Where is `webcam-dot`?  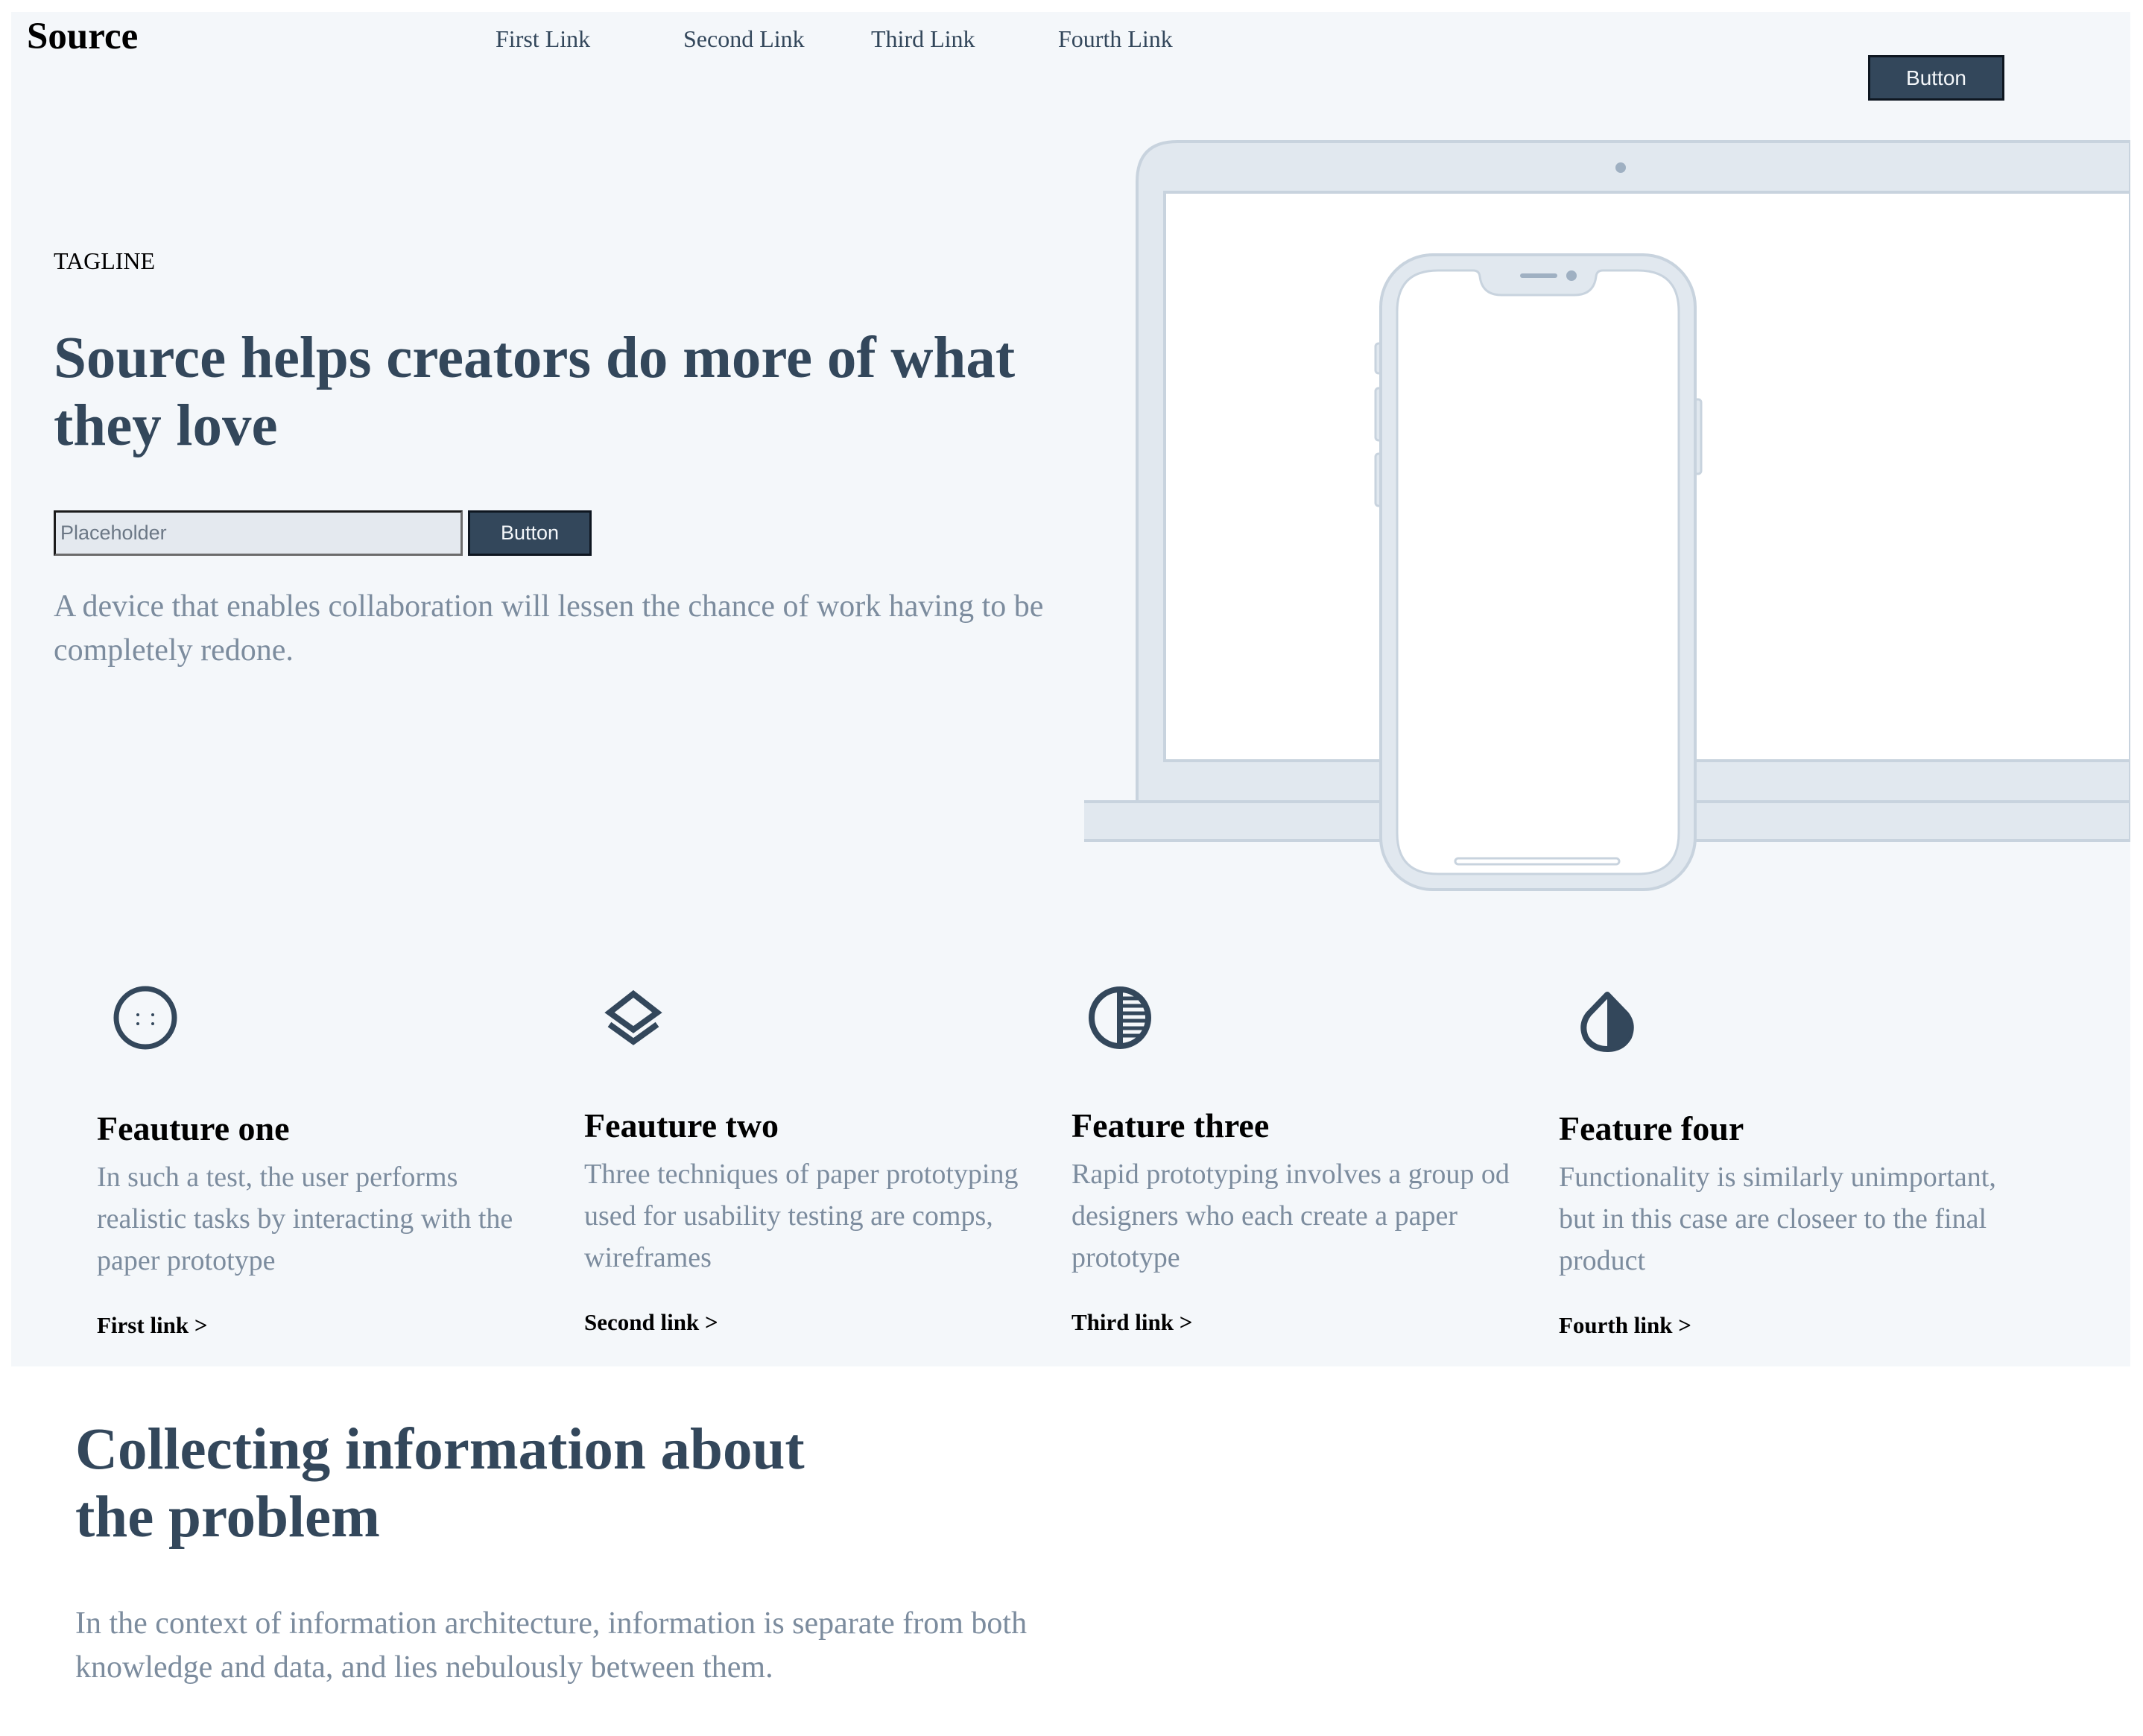
webcam-dot is located at coordinates (1621, 167).